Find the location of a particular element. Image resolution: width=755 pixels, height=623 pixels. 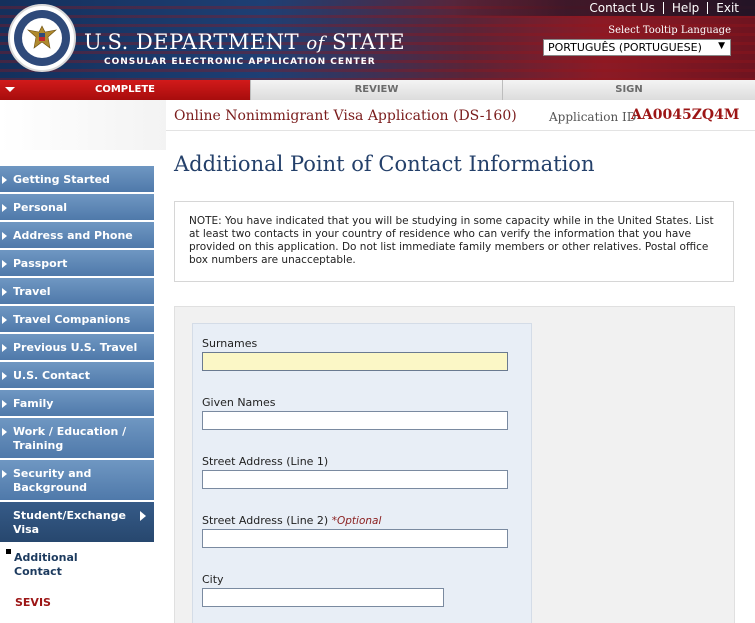

dropdown-arrow-icon: ▼ is located at coordinates (721, 46).